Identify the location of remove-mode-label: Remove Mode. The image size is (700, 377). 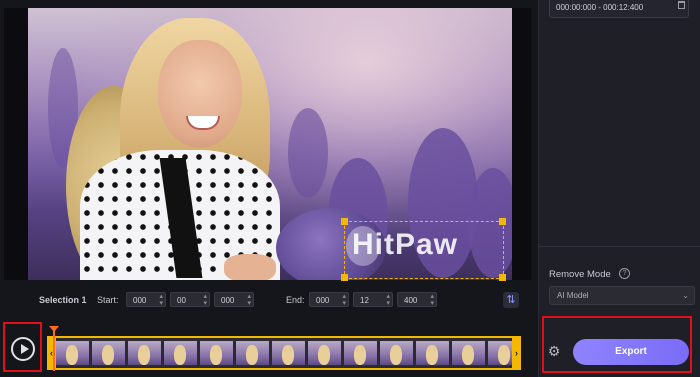
(580, 274).